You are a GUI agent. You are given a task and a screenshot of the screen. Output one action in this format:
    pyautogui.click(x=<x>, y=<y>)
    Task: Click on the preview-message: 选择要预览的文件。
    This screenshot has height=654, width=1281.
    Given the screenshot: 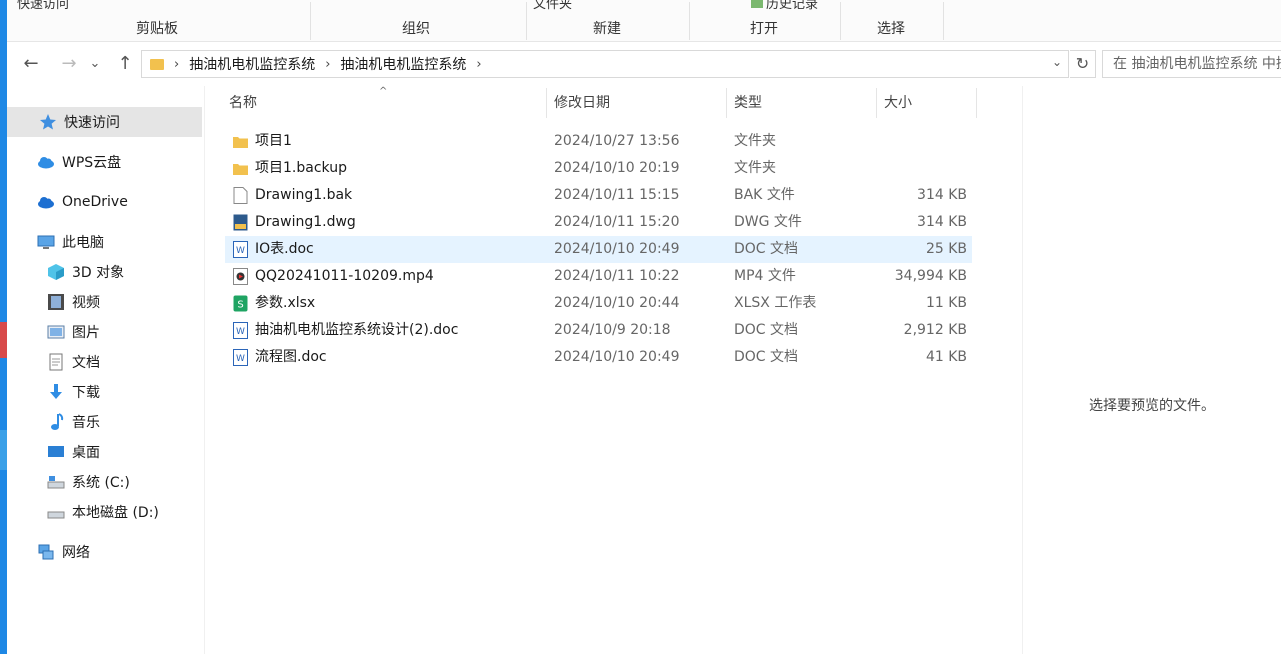 What is the action you would take?
    pyautogui.click(x=1152, y=406)
    